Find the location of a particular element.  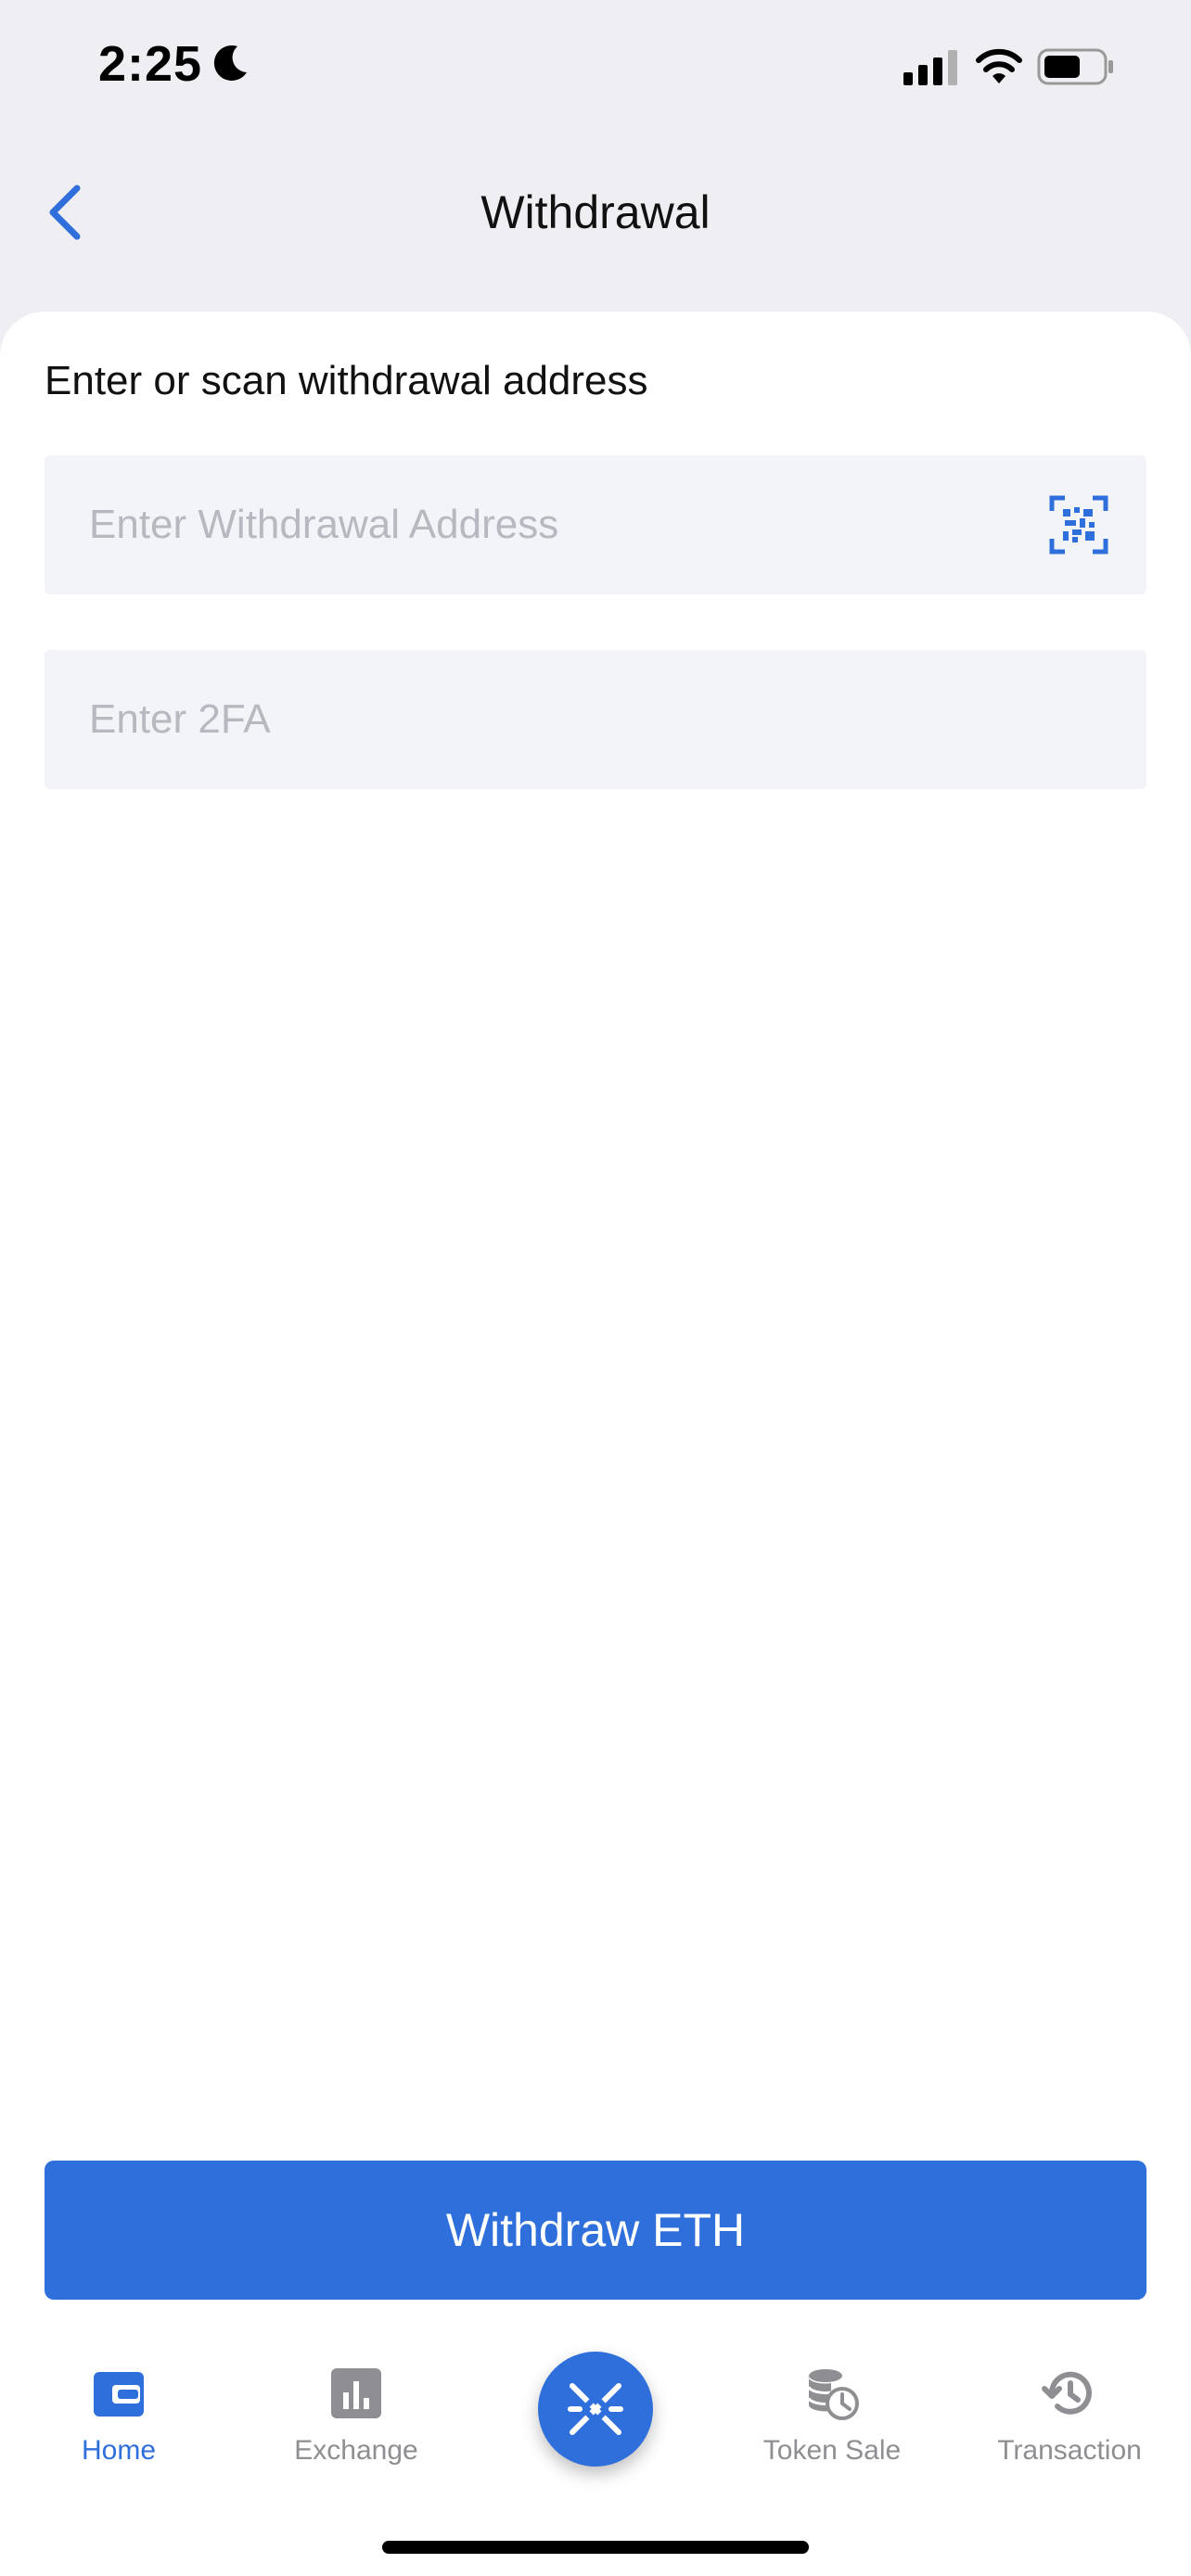

page-title: Withdrawal is located at coordinates (595, 212).